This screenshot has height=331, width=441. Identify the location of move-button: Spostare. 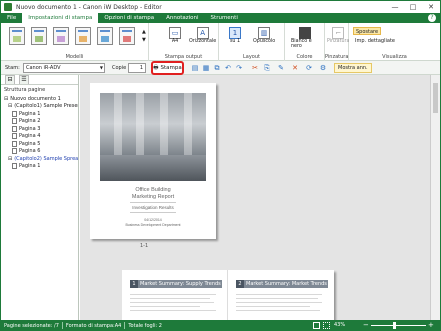
(367, 31).